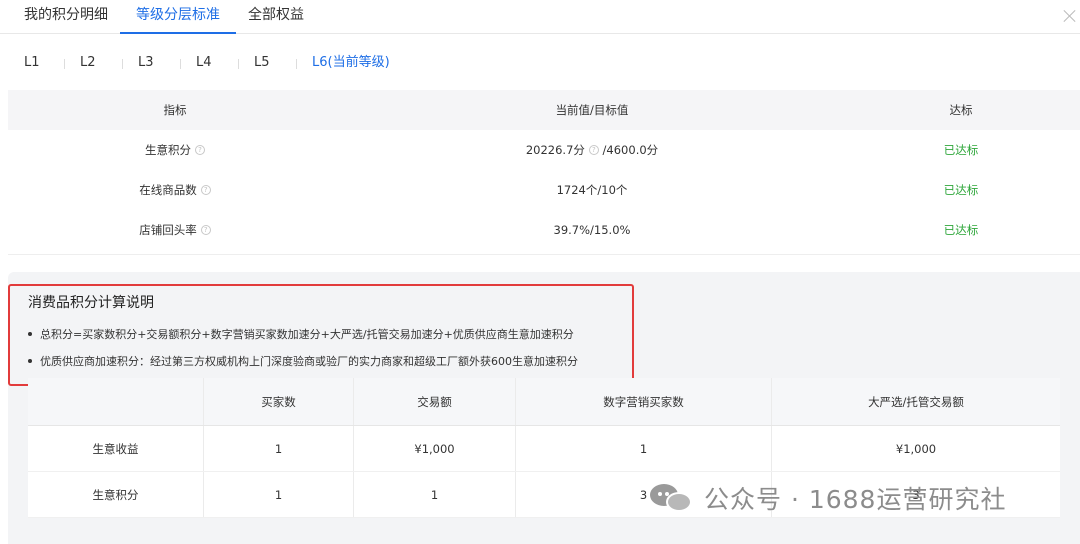 Image resolution: width=1080 pixels, height=544 pixels. I want to click on metric-name: 在线商品数, so click(168, 190).